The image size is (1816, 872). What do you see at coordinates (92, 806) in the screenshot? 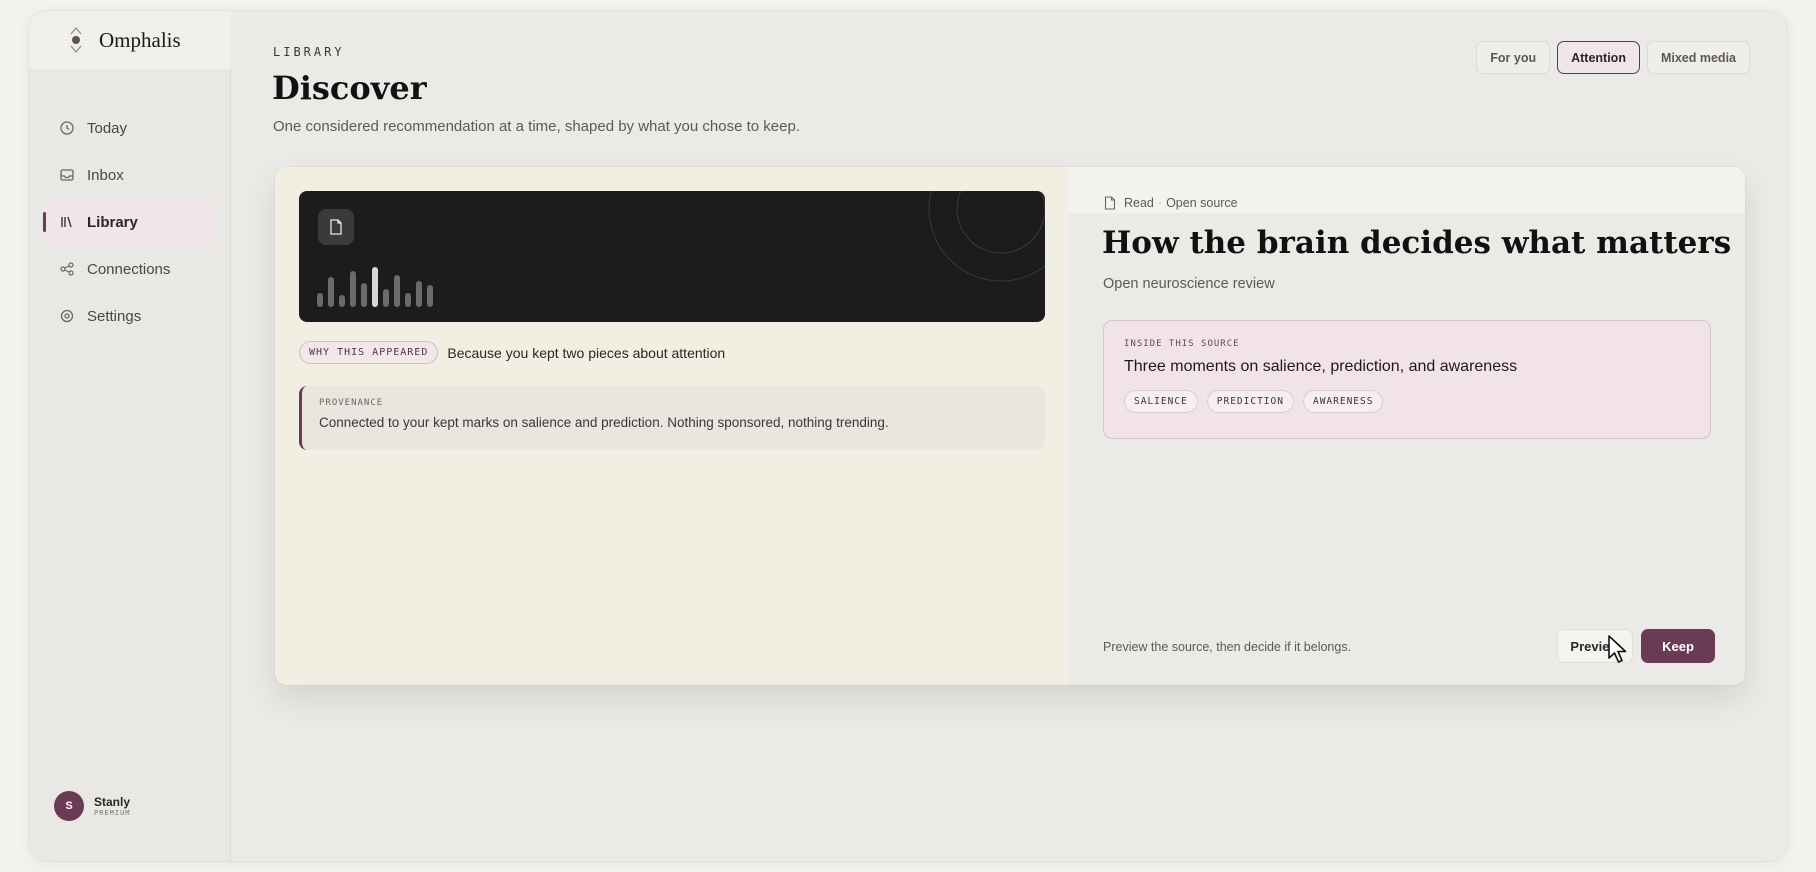
I see `user-profile: S Stanly PREMIUM` at bounding box center [92, 806].